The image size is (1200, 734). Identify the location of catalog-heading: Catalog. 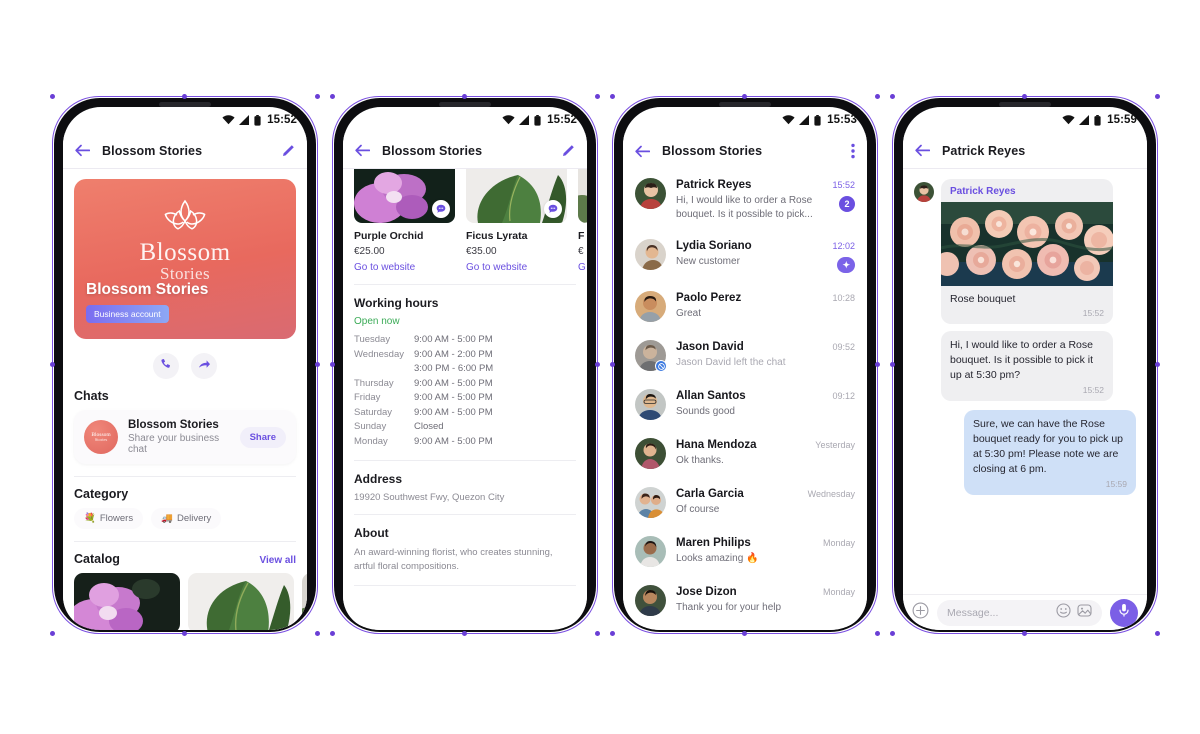
(97, 559).